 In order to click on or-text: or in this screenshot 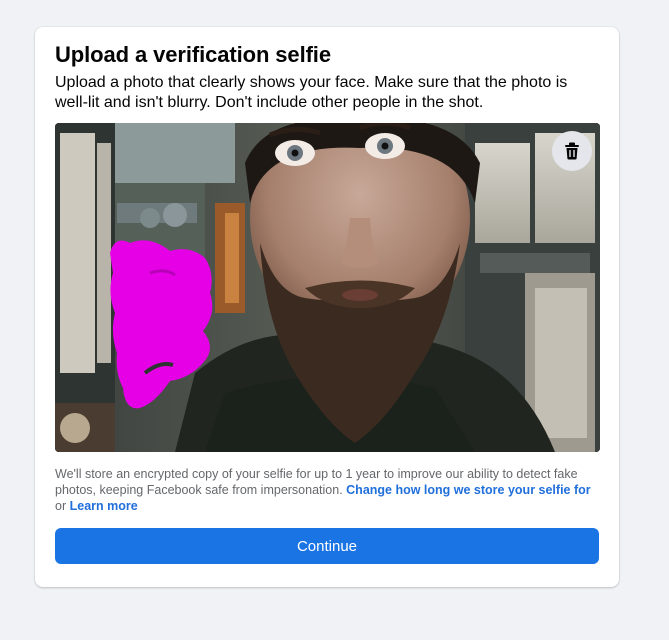, I will do `click(61, 506)`.